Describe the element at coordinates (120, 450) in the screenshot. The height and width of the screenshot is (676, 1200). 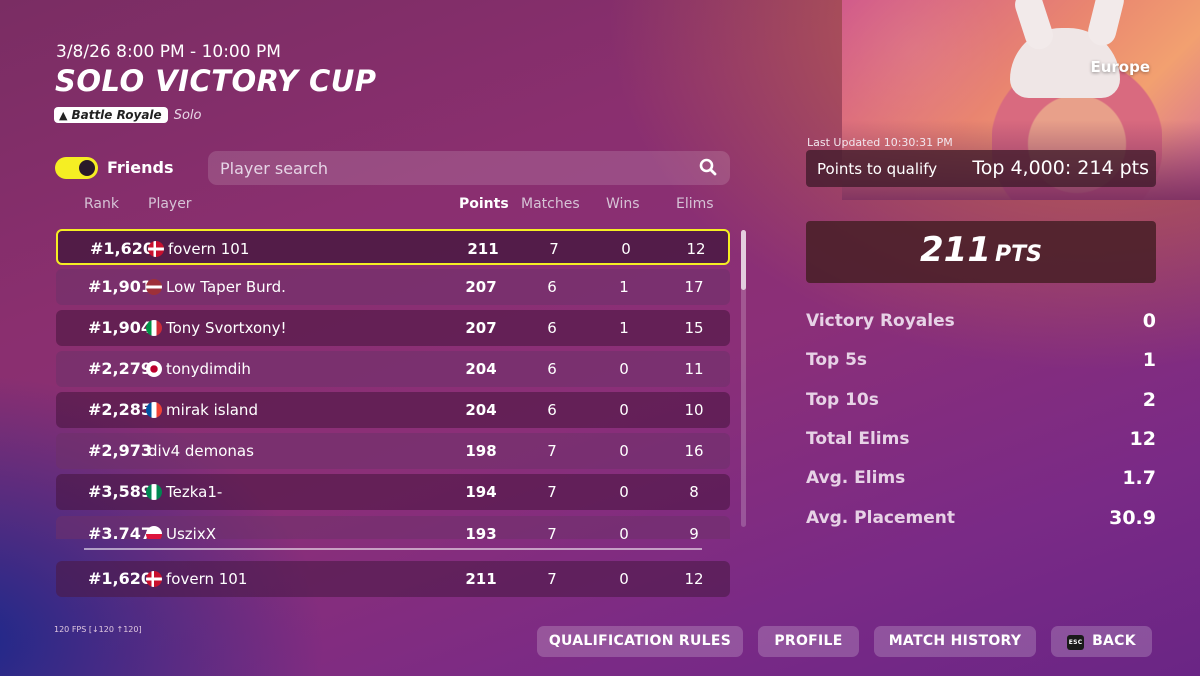
I see `row-rank: #2,973` at that location.